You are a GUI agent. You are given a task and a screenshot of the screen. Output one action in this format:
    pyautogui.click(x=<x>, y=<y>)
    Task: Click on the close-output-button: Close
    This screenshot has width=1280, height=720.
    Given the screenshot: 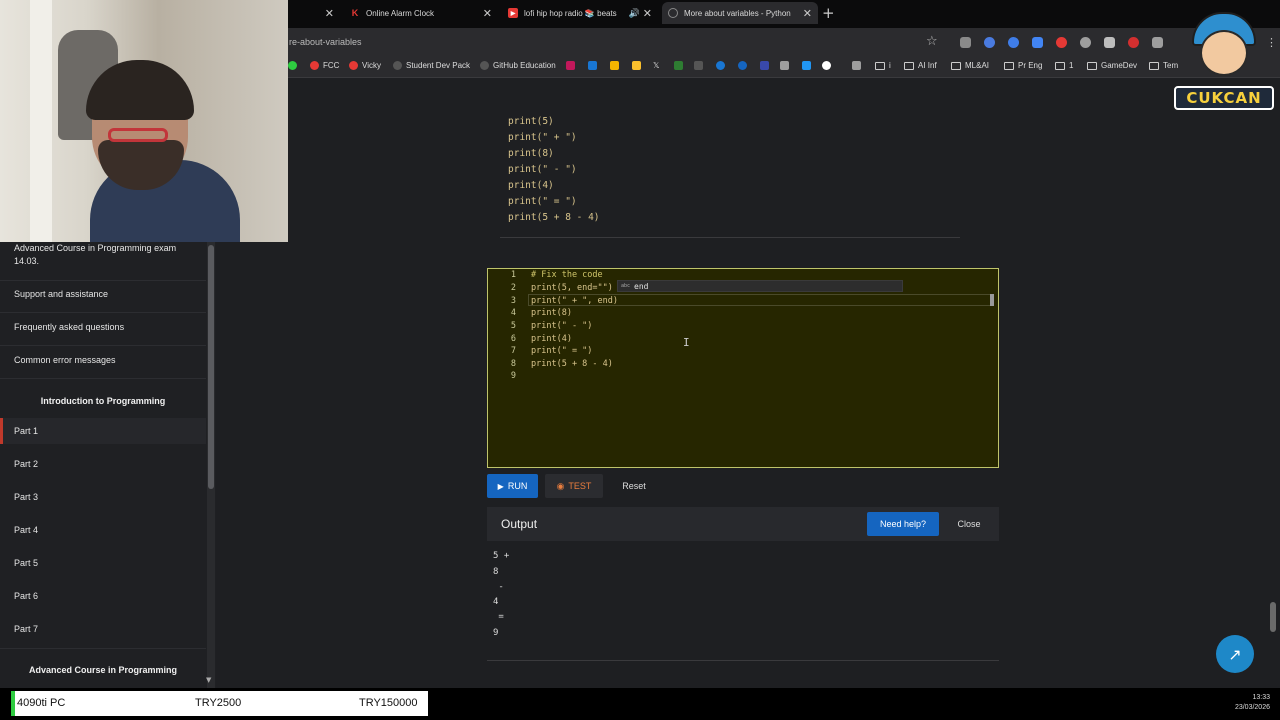 What is the action you would take?
    pyautogui.click(x=969, y=524)
    